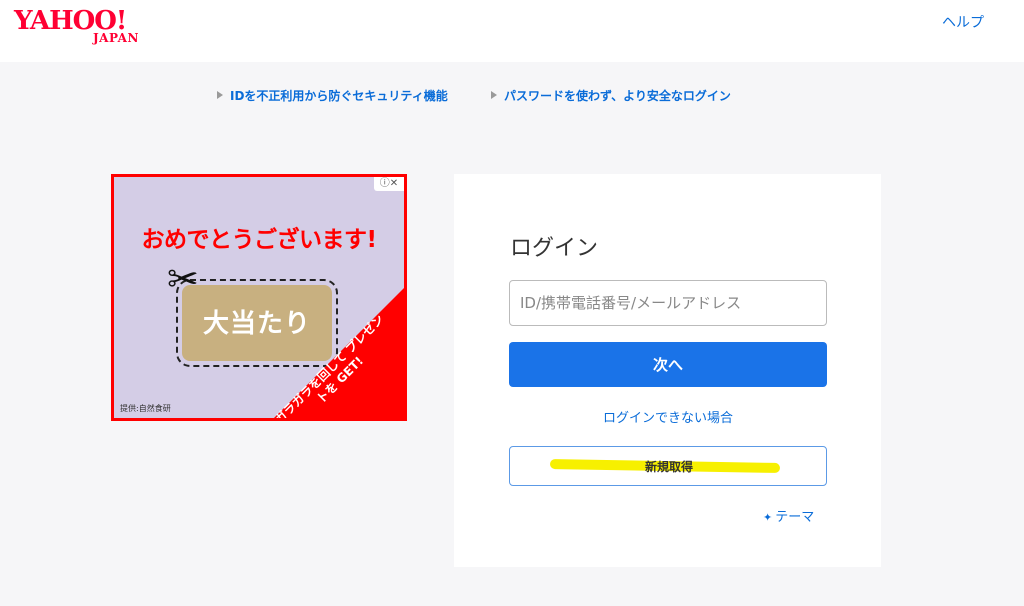 The width and height of the screenshot is (1024, 606). What do you see at coordinates (259, 240) in the screenshot?
I see `ad-headline: おめでとうございます!` at bounding box center [259, 240].